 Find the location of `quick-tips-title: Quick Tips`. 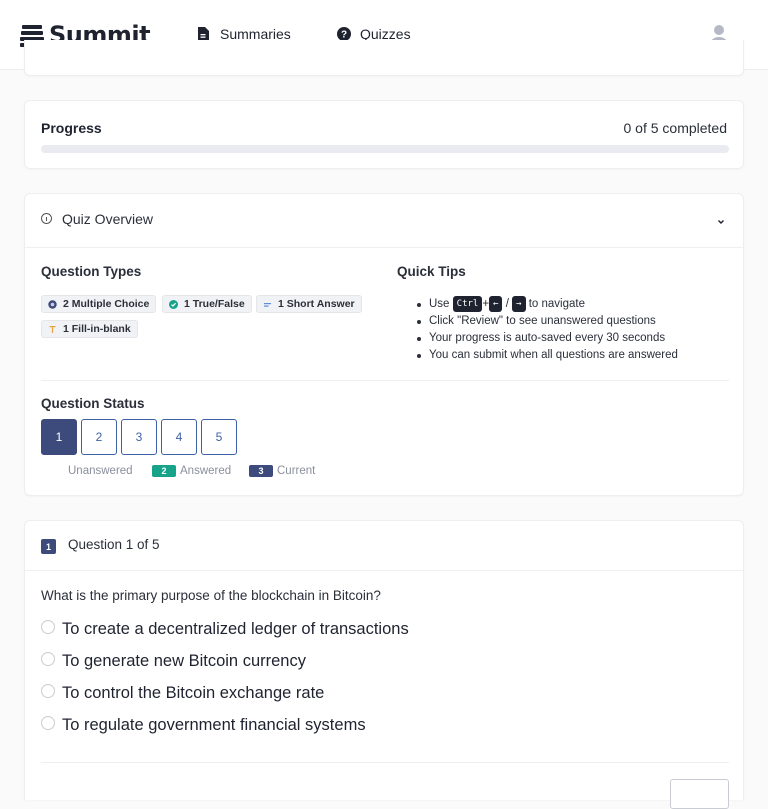

quick-tips-title: Quick Tips is located at coordinates (431, 271).